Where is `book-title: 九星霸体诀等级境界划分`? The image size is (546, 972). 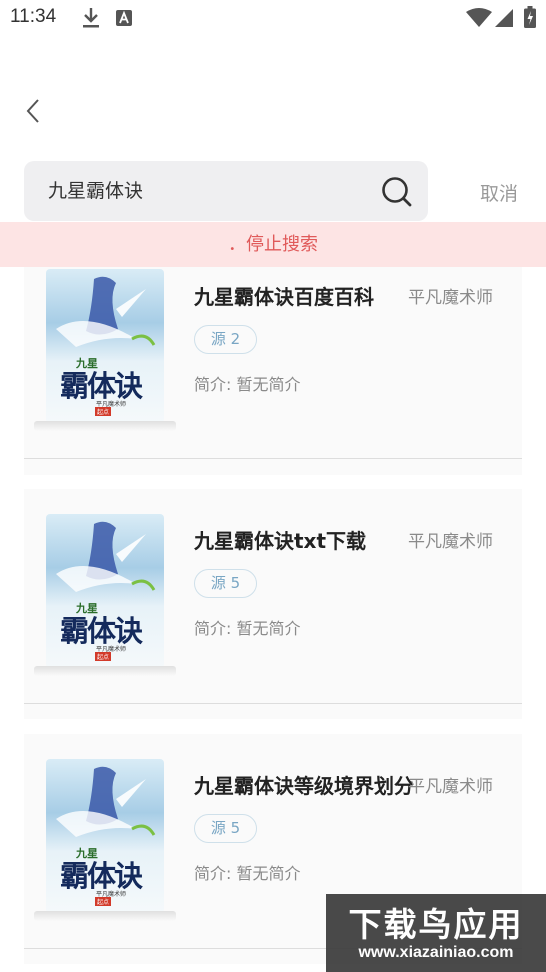
book-title: 九星霸体诀等级境界划分 is located at coordinates (304, 786).